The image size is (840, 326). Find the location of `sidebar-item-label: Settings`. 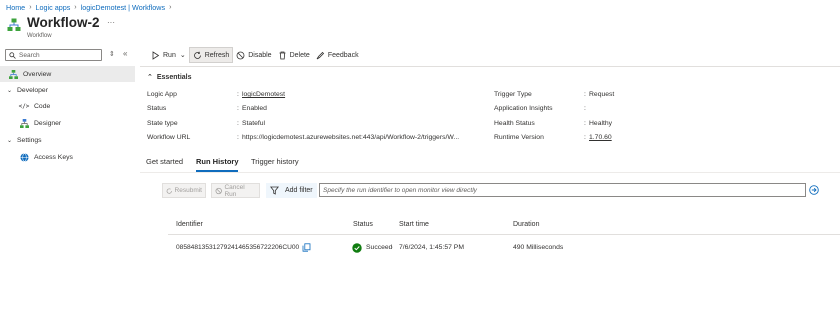

sidebar-item-label: Settings is located at coordinates (29, 140).